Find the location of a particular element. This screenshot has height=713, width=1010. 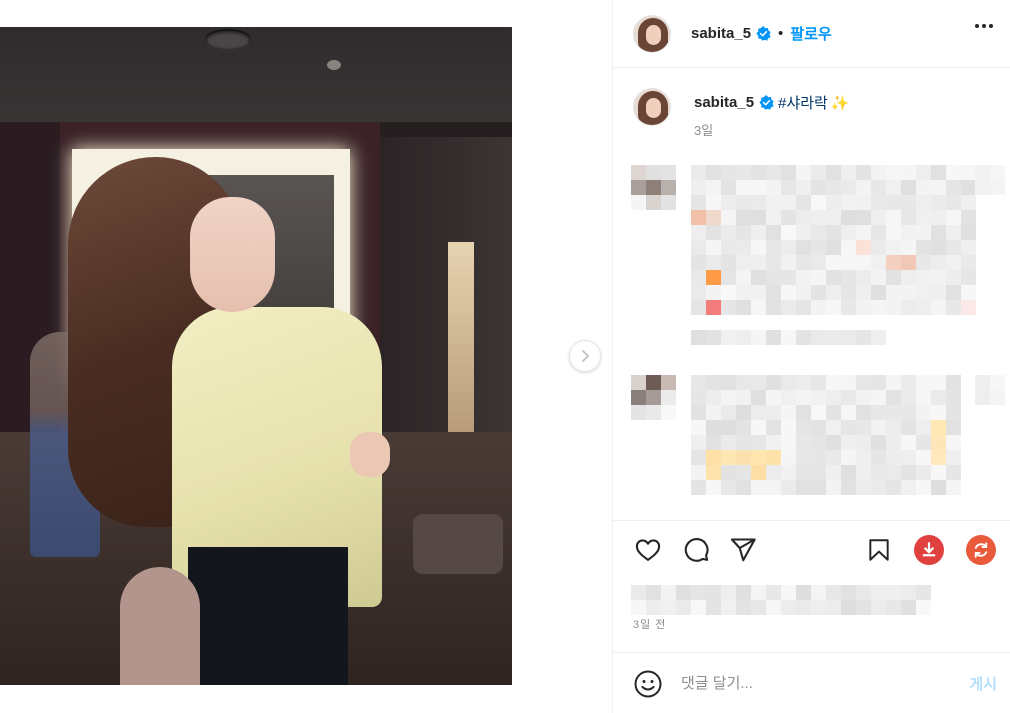

smiley-icon is located at coordinates (648, 684).